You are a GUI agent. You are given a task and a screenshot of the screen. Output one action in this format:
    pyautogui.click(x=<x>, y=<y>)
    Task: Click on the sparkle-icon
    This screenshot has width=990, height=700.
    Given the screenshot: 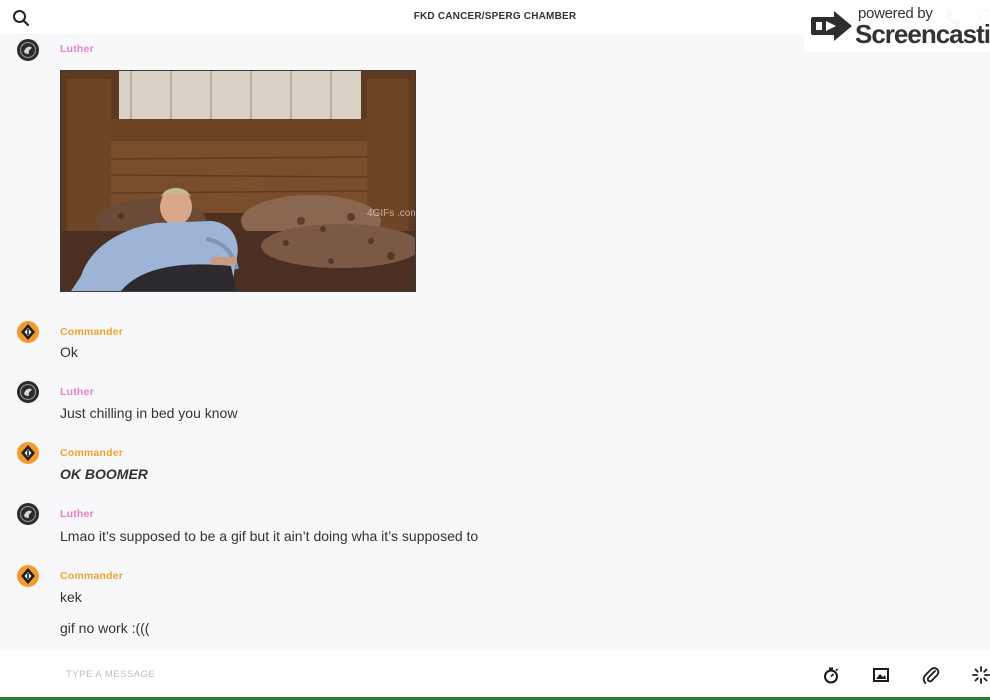 What is the action you would take?
    pyautogui.click(x=980, y=675)
    